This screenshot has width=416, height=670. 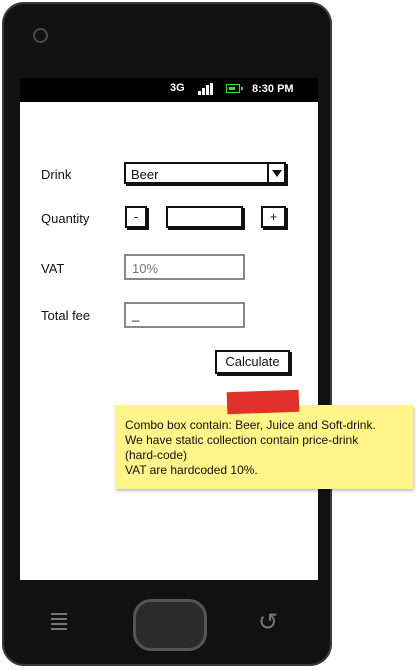 What do you see at coordinates (204, 217) in the screenshot?
I see `quantity-input` at bounding box center [204, 217].